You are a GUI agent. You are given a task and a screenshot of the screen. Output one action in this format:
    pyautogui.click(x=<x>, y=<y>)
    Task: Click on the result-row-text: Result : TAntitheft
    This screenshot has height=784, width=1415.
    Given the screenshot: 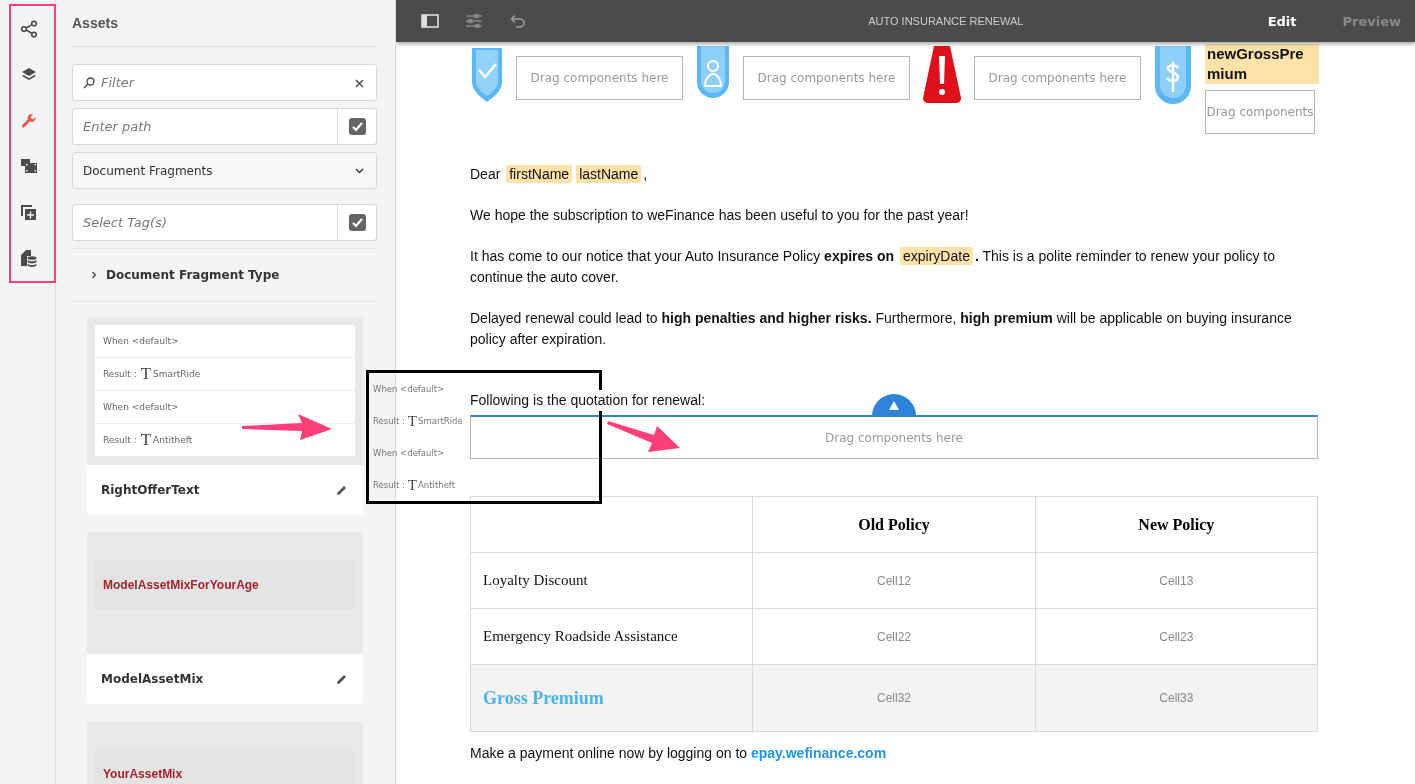 What is the action you would take?
    pyautogui.click(x=414, y=485)
    